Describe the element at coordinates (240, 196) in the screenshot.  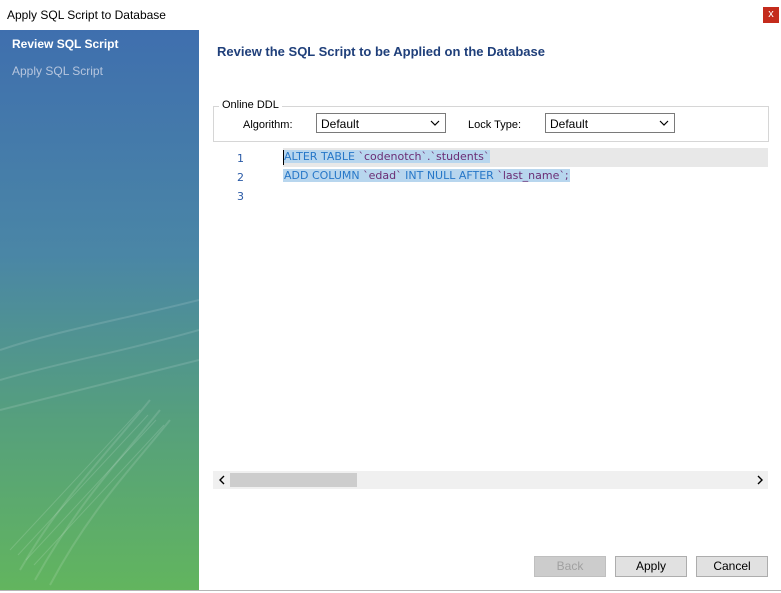
I see `line-number: 3` at that location.